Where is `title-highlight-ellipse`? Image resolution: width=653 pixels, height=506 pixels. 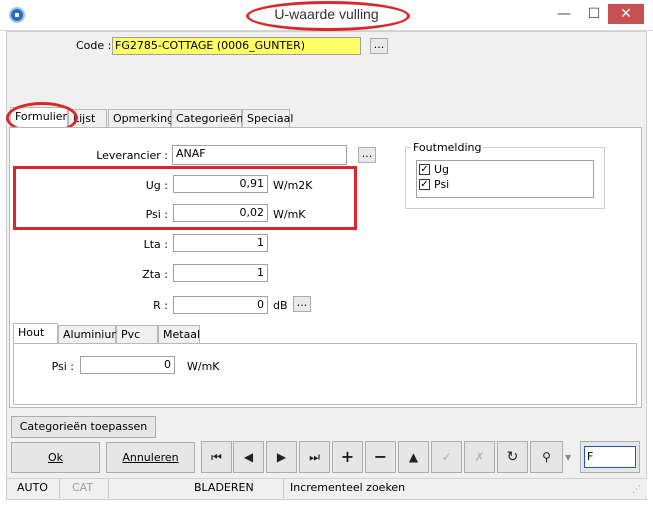
title-highlight-ellipse is located at coordinates (328, 16).